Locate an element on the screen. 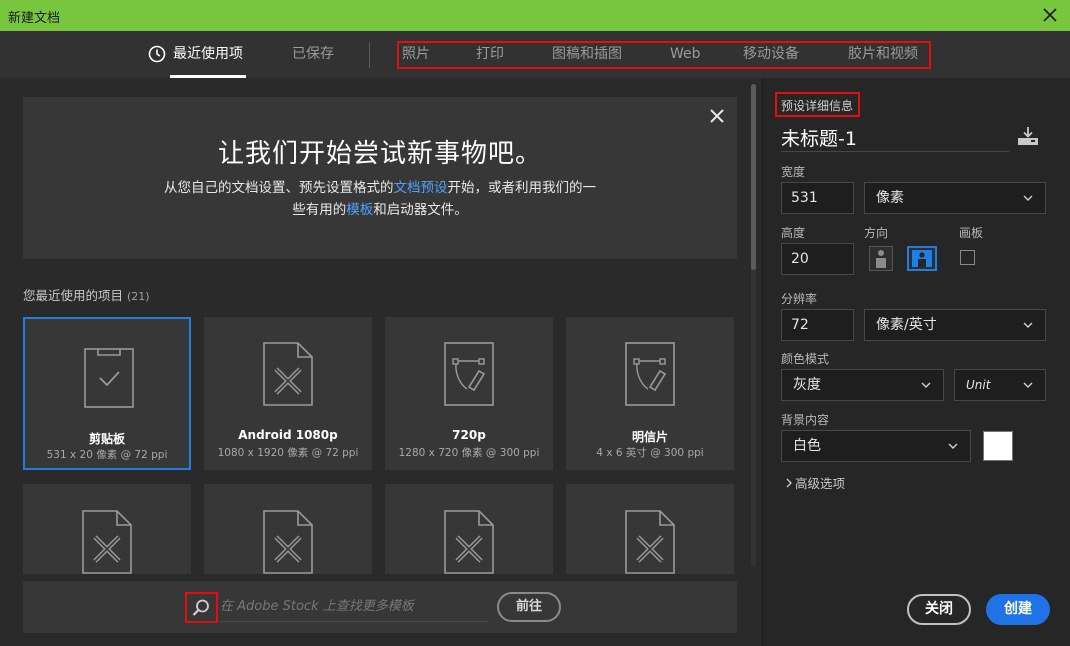  tab-film-video: 胶片和视频 is located at coordinates (883, 54).